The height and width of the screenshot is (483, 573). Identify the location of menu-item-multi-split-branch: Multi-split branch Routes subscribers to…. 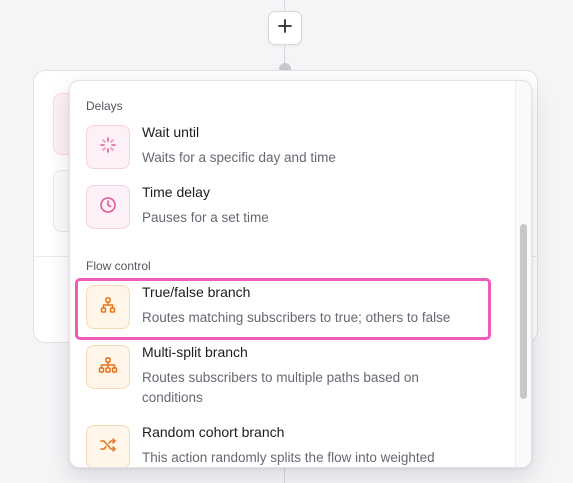
(283, 376).